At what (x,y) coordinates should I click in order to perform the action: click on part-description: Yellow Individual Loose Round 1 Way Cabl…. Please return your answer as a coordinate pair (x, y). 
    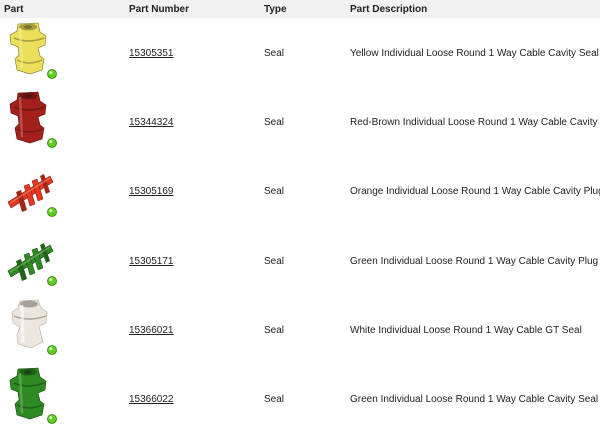
    Looking at the image, I should click on (474, 53).